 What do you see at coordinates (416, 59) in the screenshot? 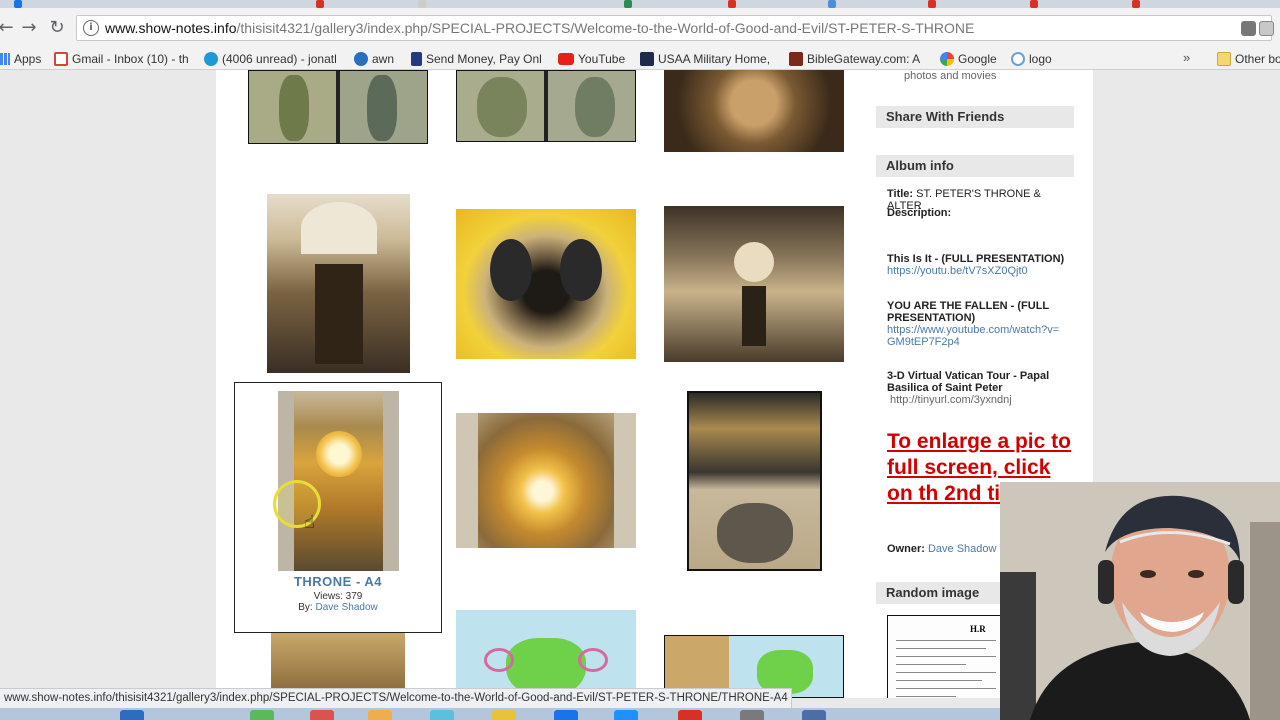
I see `paypal-icon` at bounding box center [416, 59].